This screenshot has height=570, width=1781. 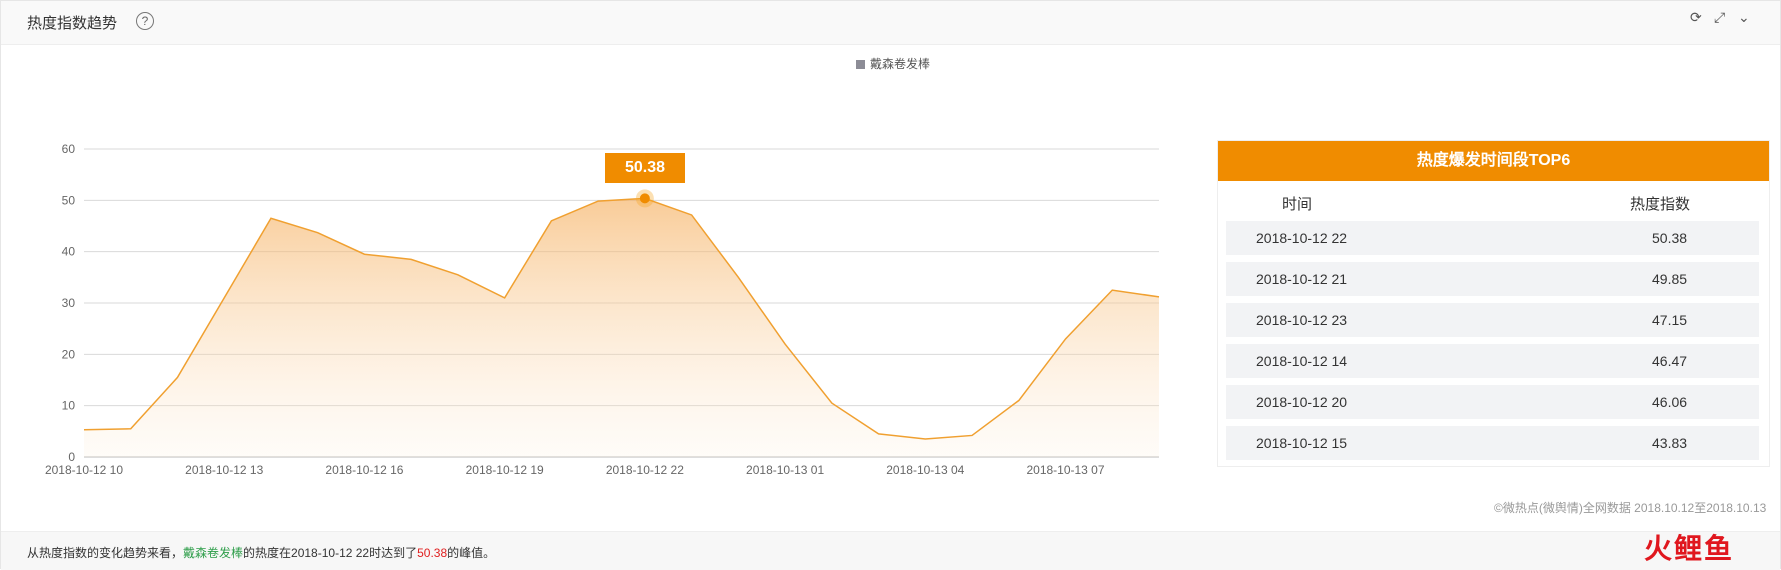 What do you see at coordinates (1302, 361) in the screenshot?
I see `row-time: 2018-10-12 14` at bounding box center [1302, 361].